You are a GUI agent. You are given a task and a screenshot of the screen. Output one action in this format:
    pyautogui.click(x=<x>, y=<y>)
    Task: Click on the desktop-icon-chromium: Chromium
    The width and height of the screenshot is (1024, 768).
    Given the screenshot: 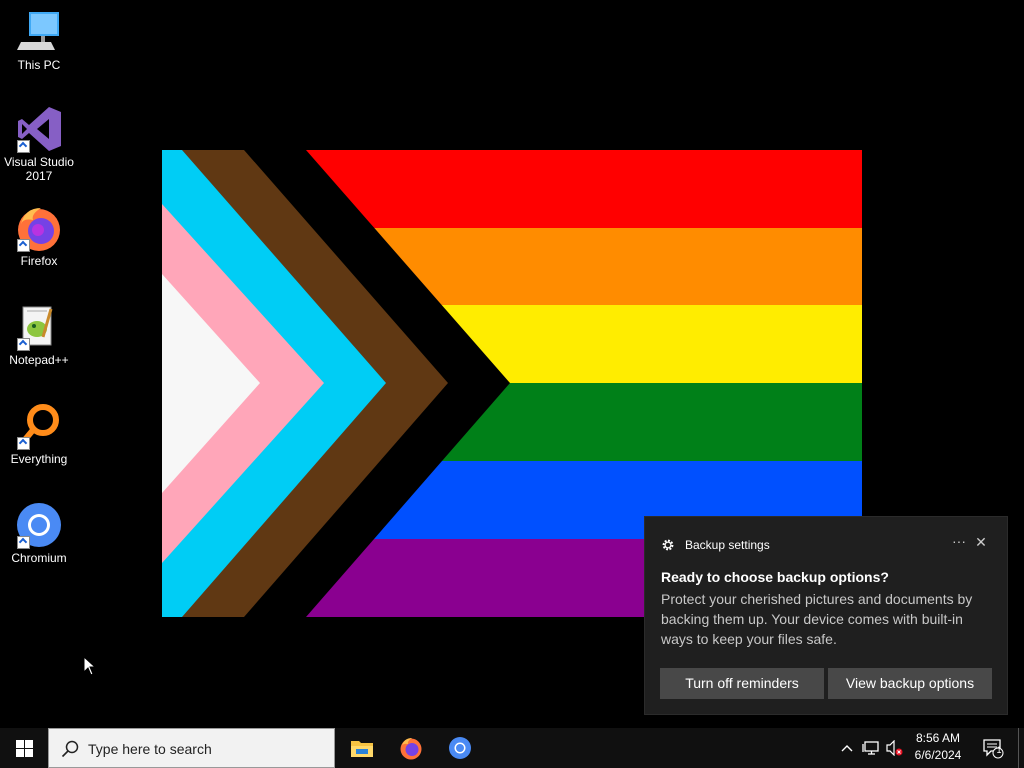 What is the action you would take?
    pyautogui.click(x=39, y=533)
    